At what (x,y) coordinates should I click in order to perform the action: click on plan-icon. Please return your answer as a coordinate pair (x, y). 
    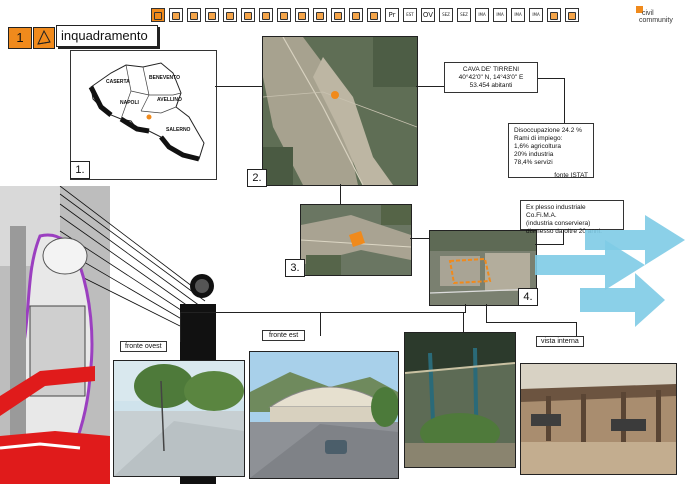
    Looking at the image, I should click on (554, 15).